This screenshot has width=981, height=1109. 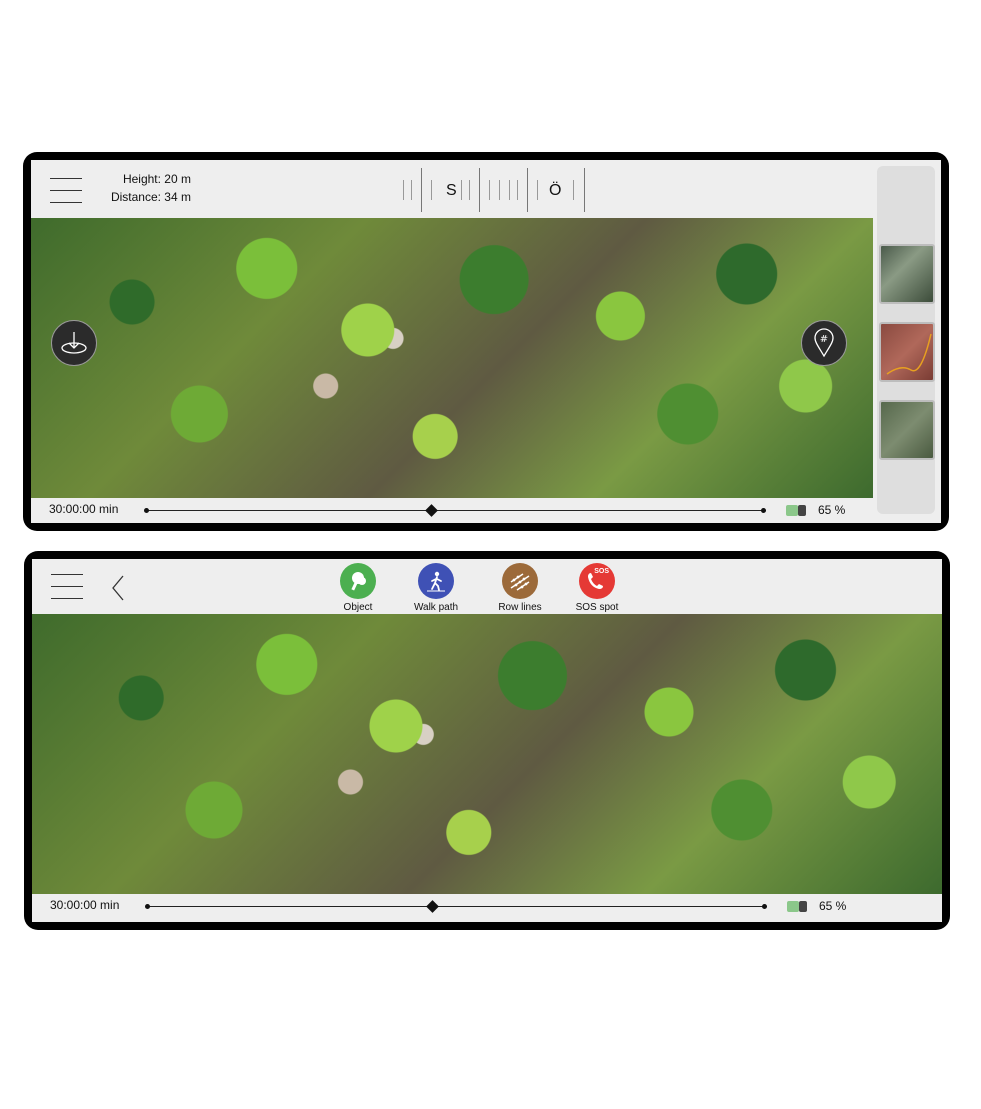 I want to click on height-readout: Height: 20 m, so click(x=156, y=179).